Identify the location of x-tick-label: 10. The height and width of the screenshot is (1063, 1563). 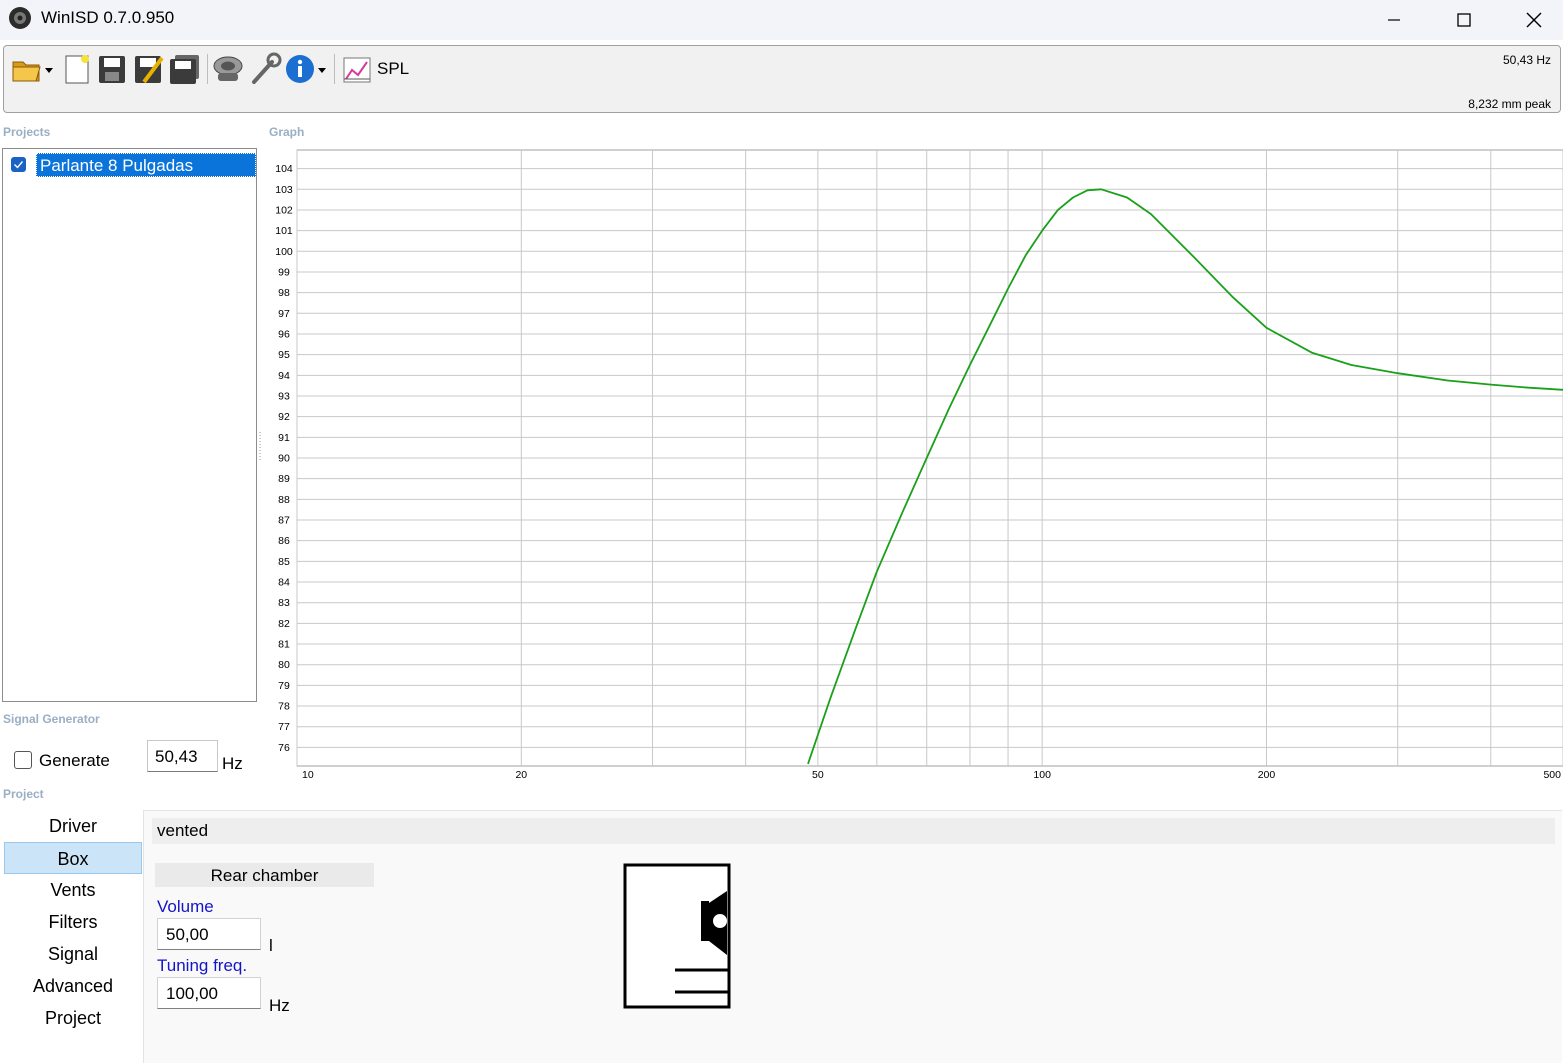
(308, 775).